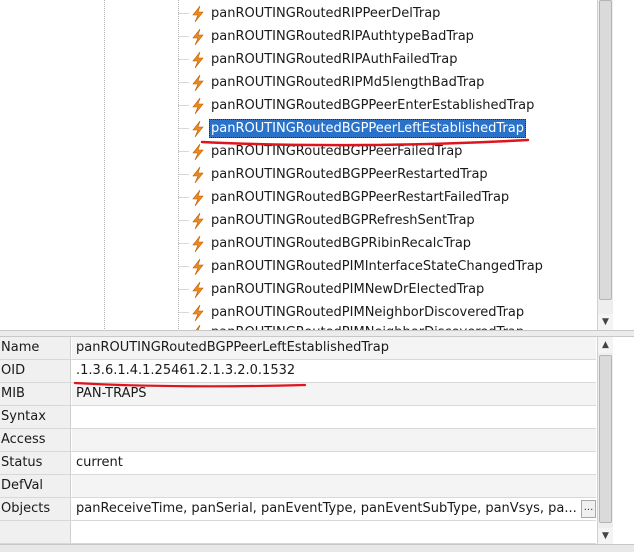 This screenshot has height=552, width=634. I want to click on tree-node-label: panROUTINGRoutedRIPAuthFailedTrap, so click(334, 59).